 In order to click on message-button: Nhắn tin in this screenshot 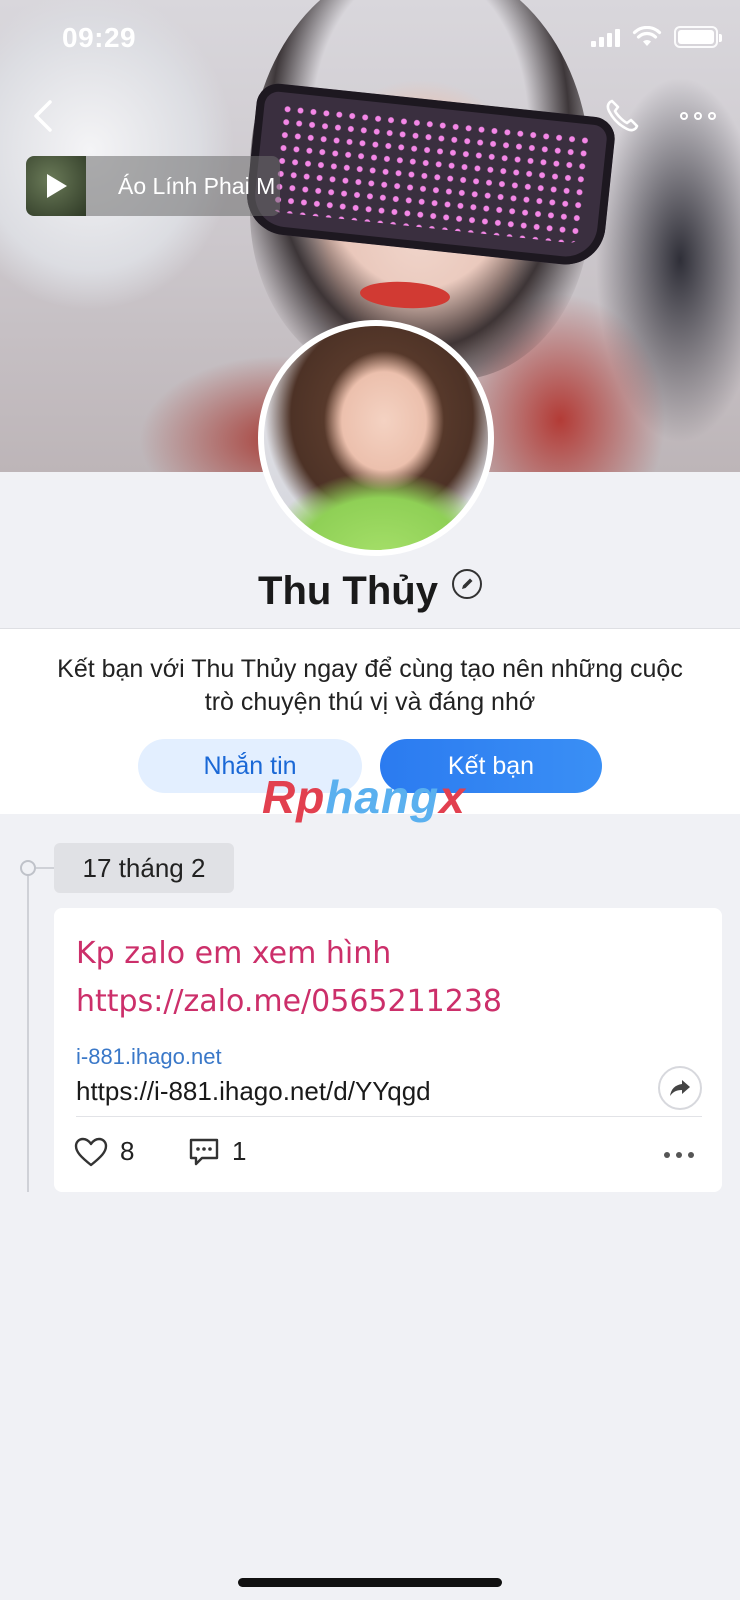, I will do `click(250, 766)`.